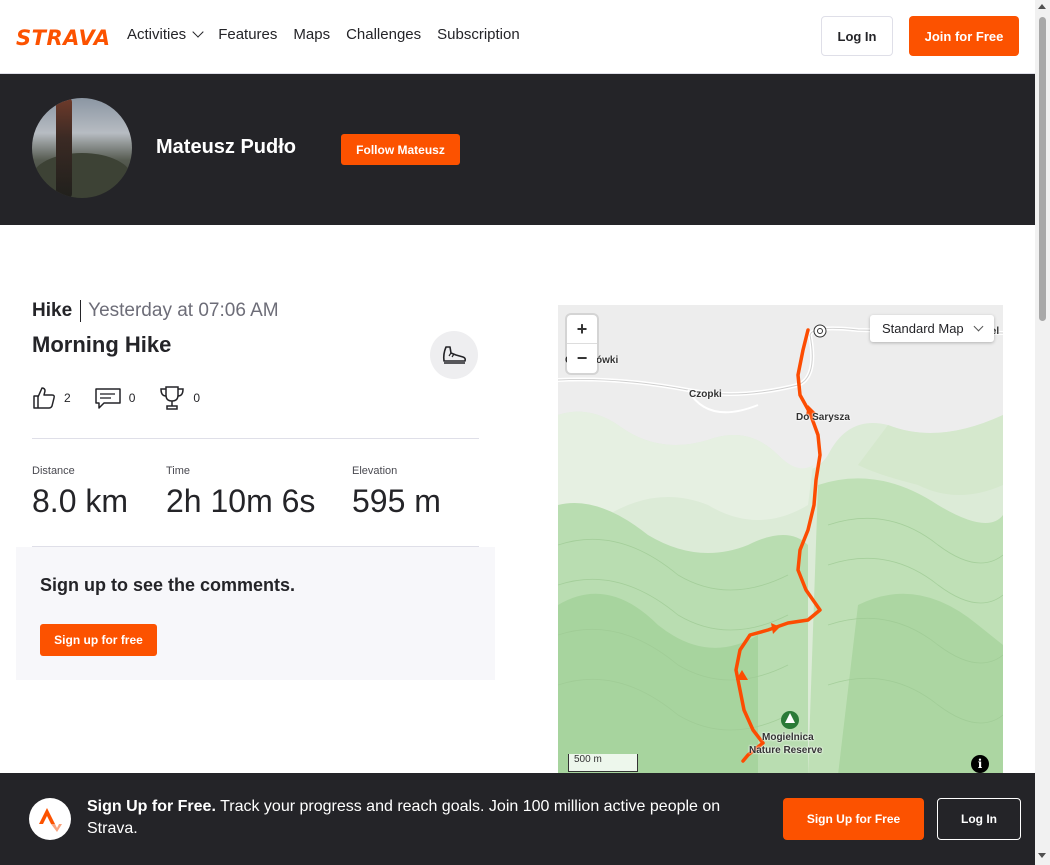 This screenshot has width=1050, height=865. I want to click on nav-challenges: Challenges, so click(383, 34).